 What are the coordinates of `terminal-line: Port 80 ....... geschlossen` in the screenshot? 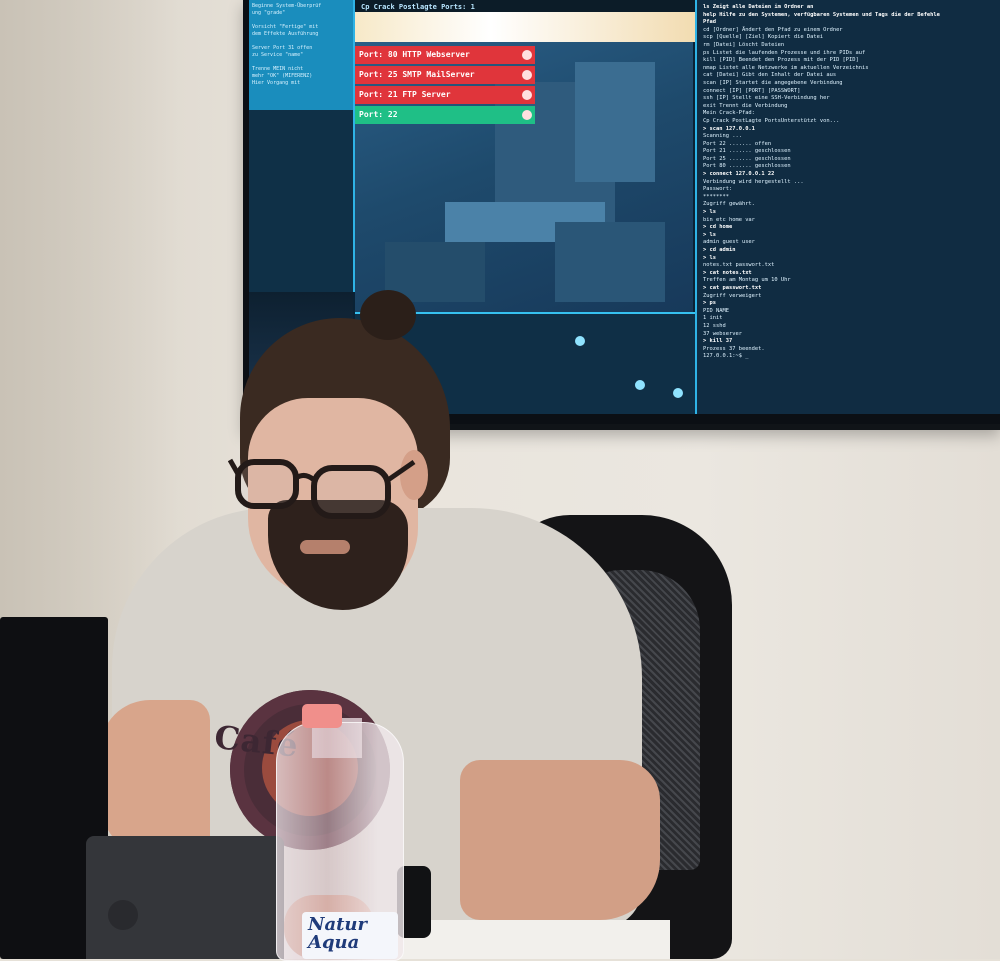 It's located at (747, 166).